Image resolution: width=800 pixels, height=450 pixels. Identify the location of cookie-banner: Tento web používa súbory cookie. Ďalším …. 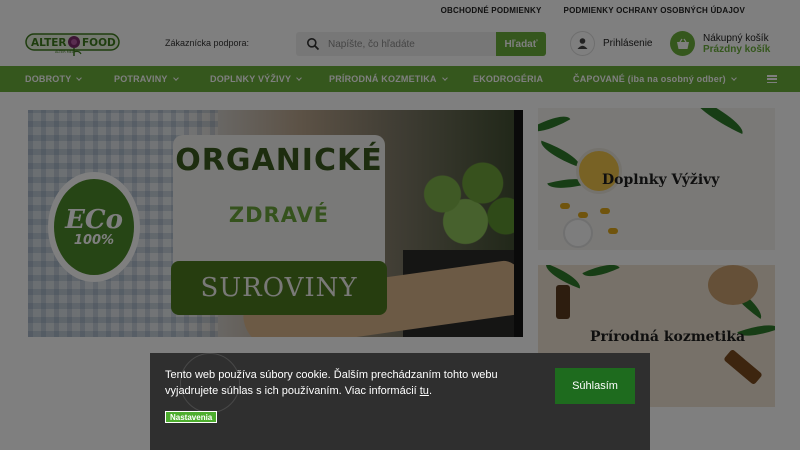
(400, 401).